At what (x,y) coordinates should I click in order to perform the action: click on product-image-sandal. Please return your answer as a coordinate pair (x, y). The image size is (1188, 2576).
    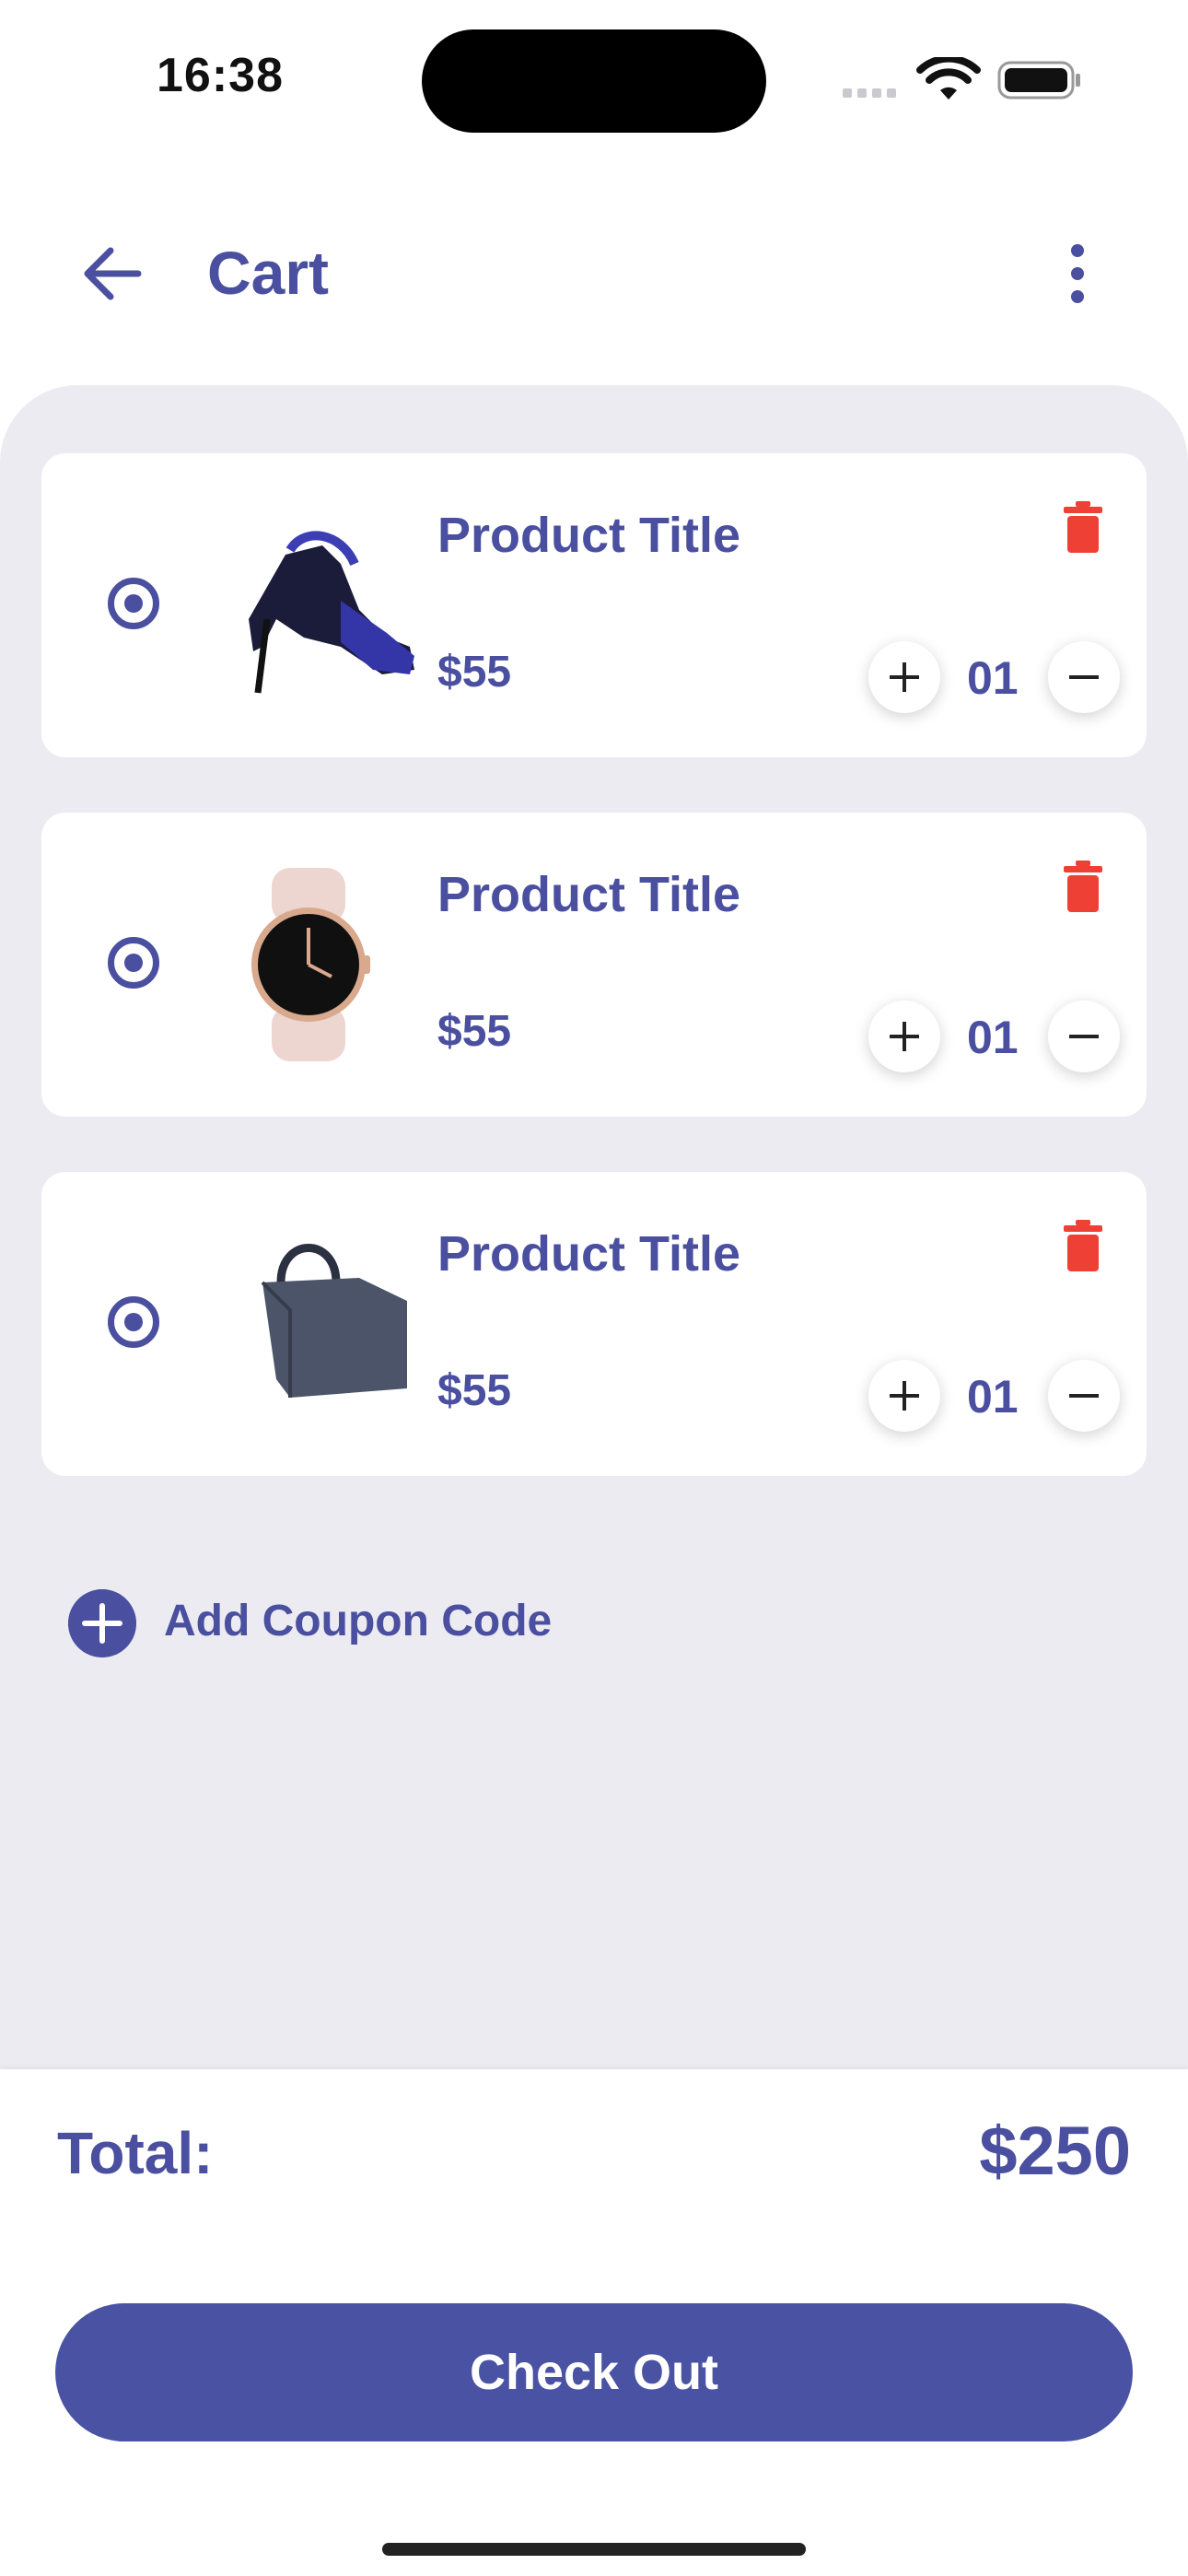
    Looking at the image, I should click on (331, 612).